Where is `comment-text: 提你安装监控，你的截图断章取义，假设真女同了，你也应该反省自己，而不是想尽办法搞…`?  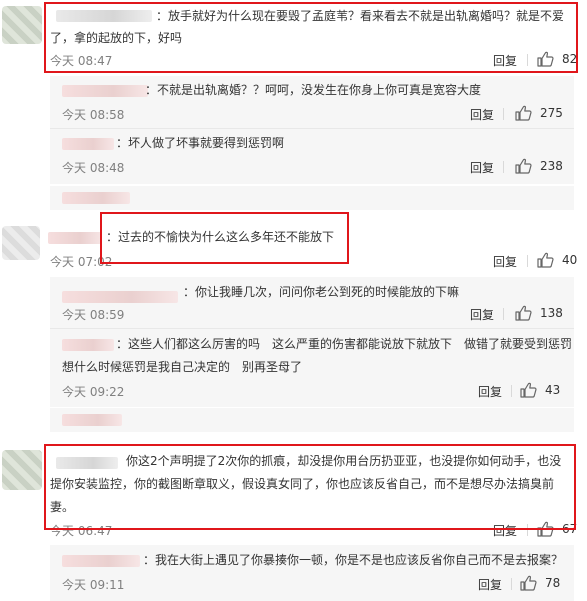
comment-text: 提你安装监控，你的截图断章取义，假设真女同了，你也应该反省自己，而不是想尽办法搞… is located at coordinates (302, 484).